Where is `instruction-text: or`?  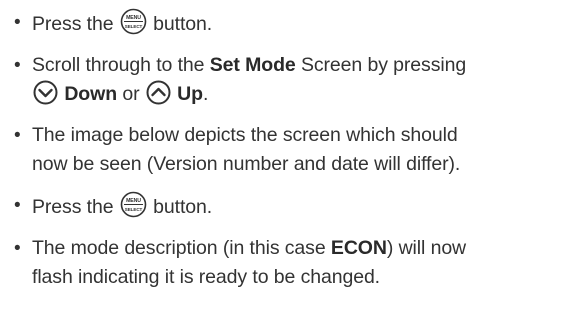
instruction-text: or is located at coordinates (131, 94).